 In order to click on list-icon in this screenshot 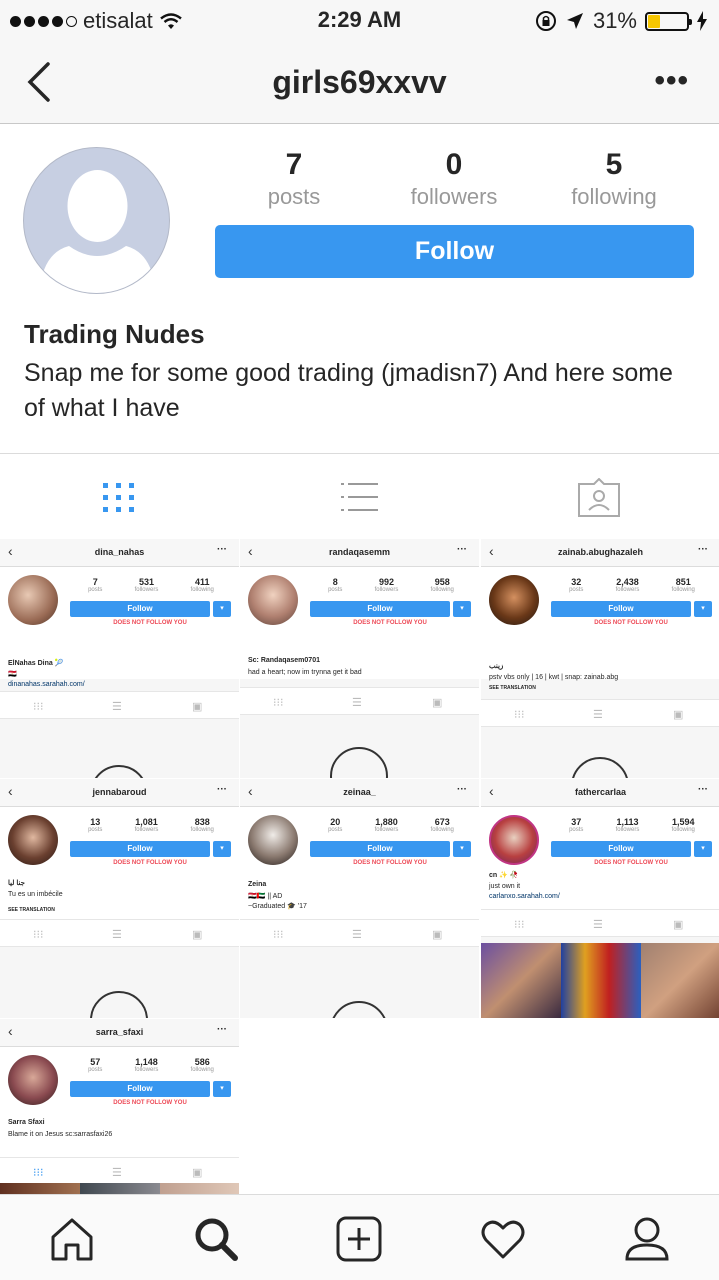, I will do `click(359, 498)`.